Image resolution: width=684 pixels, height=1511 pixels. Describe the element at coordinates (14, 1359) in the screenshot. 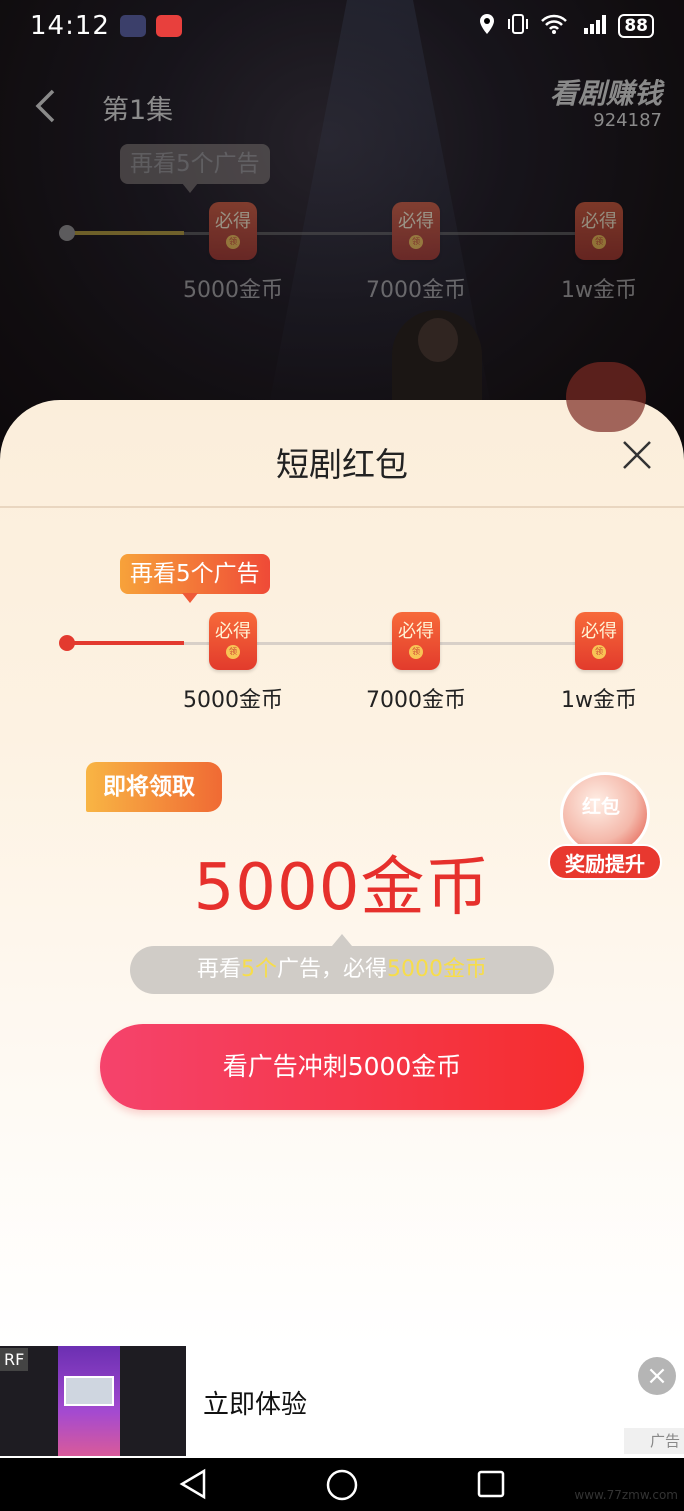

I see `ad-rf-label: RF` at that location.